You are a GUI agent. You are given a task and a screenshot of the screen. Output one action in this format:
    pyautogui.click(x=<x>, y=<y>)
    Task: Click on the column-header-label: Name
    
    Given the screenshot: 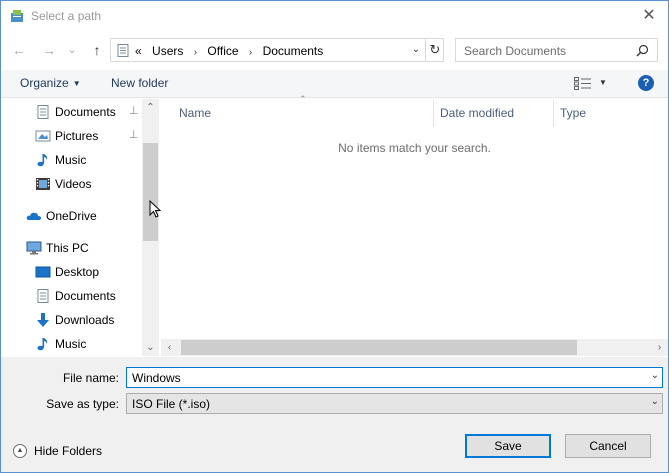 What is the action you would take?
    pyautogui.click(x=195, y=113)
    